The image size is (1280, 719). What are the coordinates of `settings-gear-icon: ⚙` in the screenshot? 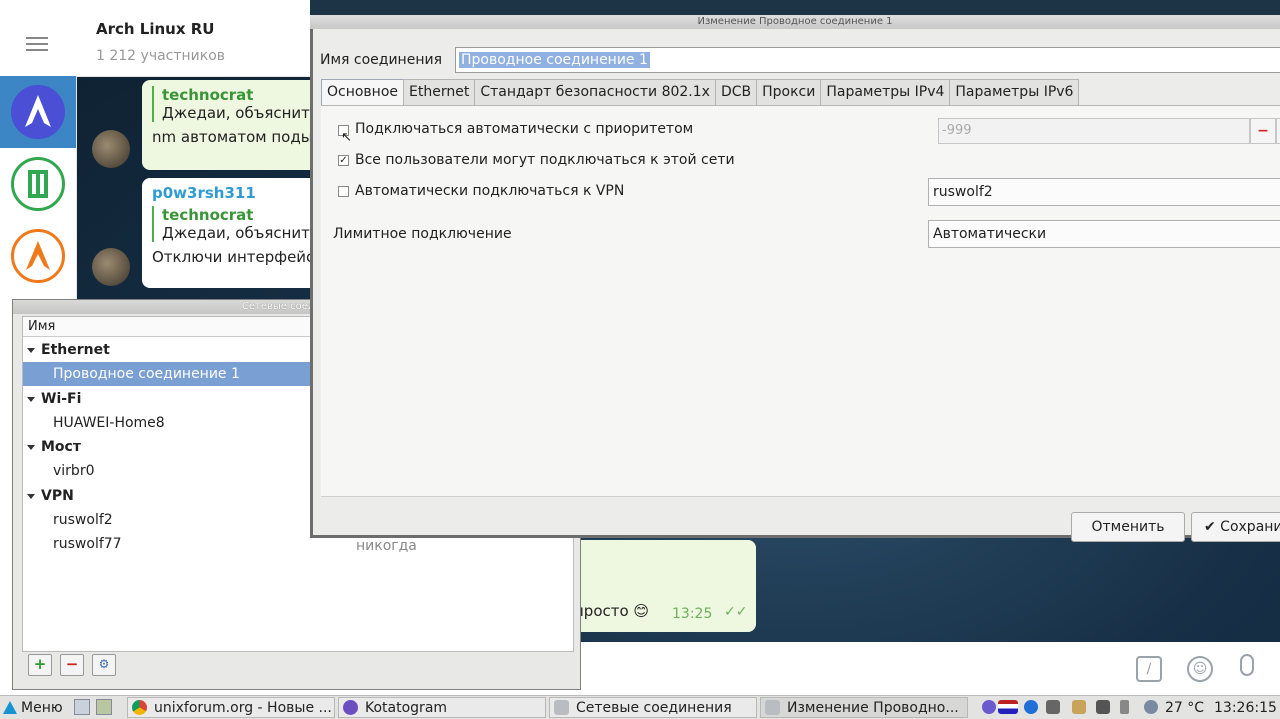 It's located at (104, 665).